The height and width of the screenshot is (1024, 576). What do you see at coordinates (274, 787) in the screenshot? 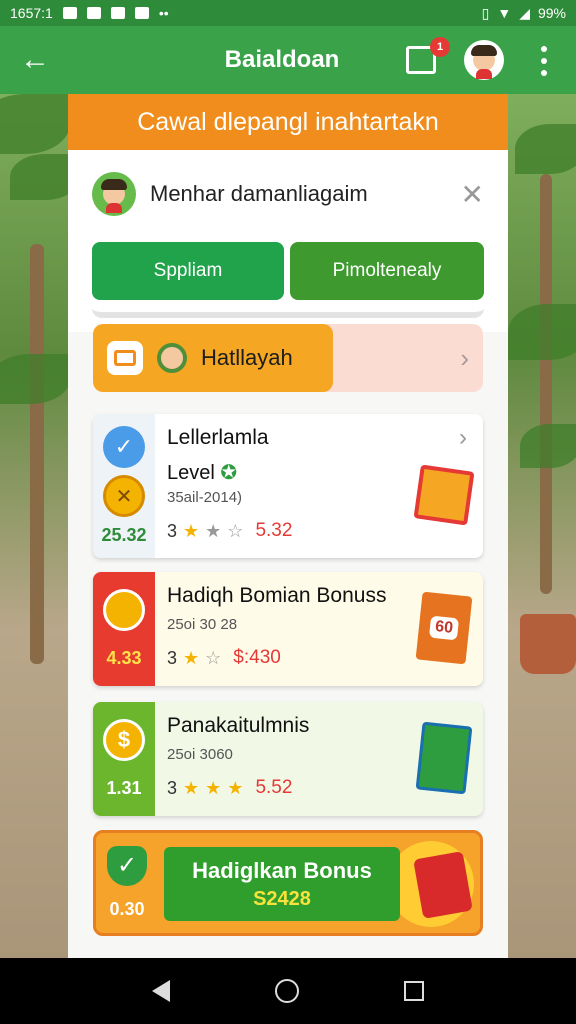
I see `price: 5.52` at bounding box center [274, 787].